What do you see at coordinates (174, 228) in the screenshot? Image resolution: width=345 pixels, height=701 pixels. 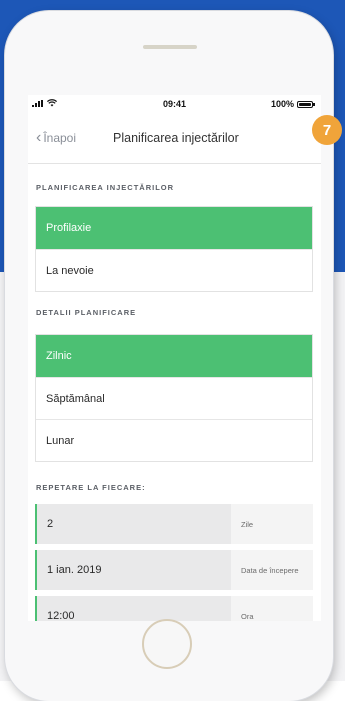 I see `option-profilaxie: Profilaxie` at bounding box center [174, 228].